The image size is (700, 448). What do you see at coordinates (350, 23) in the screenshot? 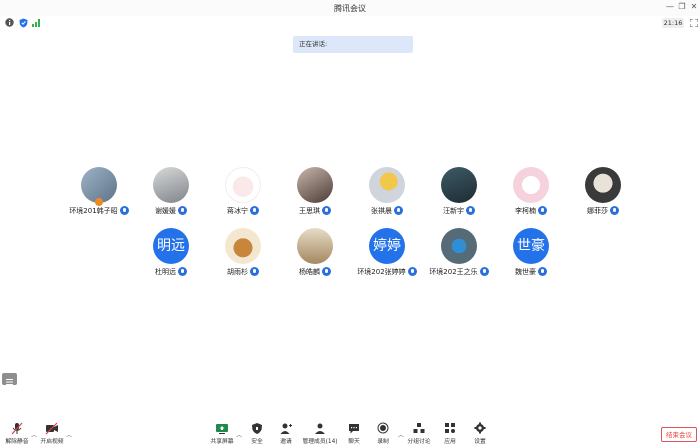
I see `meeting-info-row` at bounding box center [350, 23].